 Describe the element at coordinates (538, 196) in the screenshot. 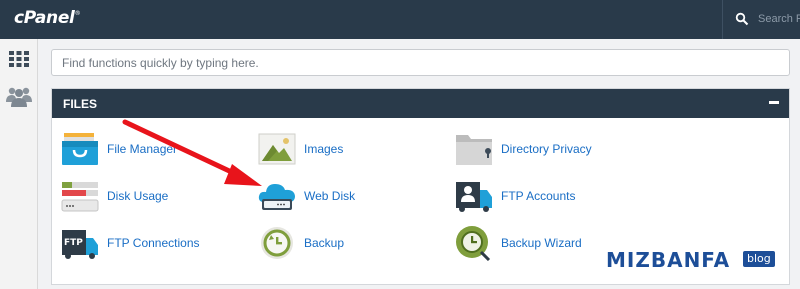

I see `item-label: FTP Accounts` at that location.